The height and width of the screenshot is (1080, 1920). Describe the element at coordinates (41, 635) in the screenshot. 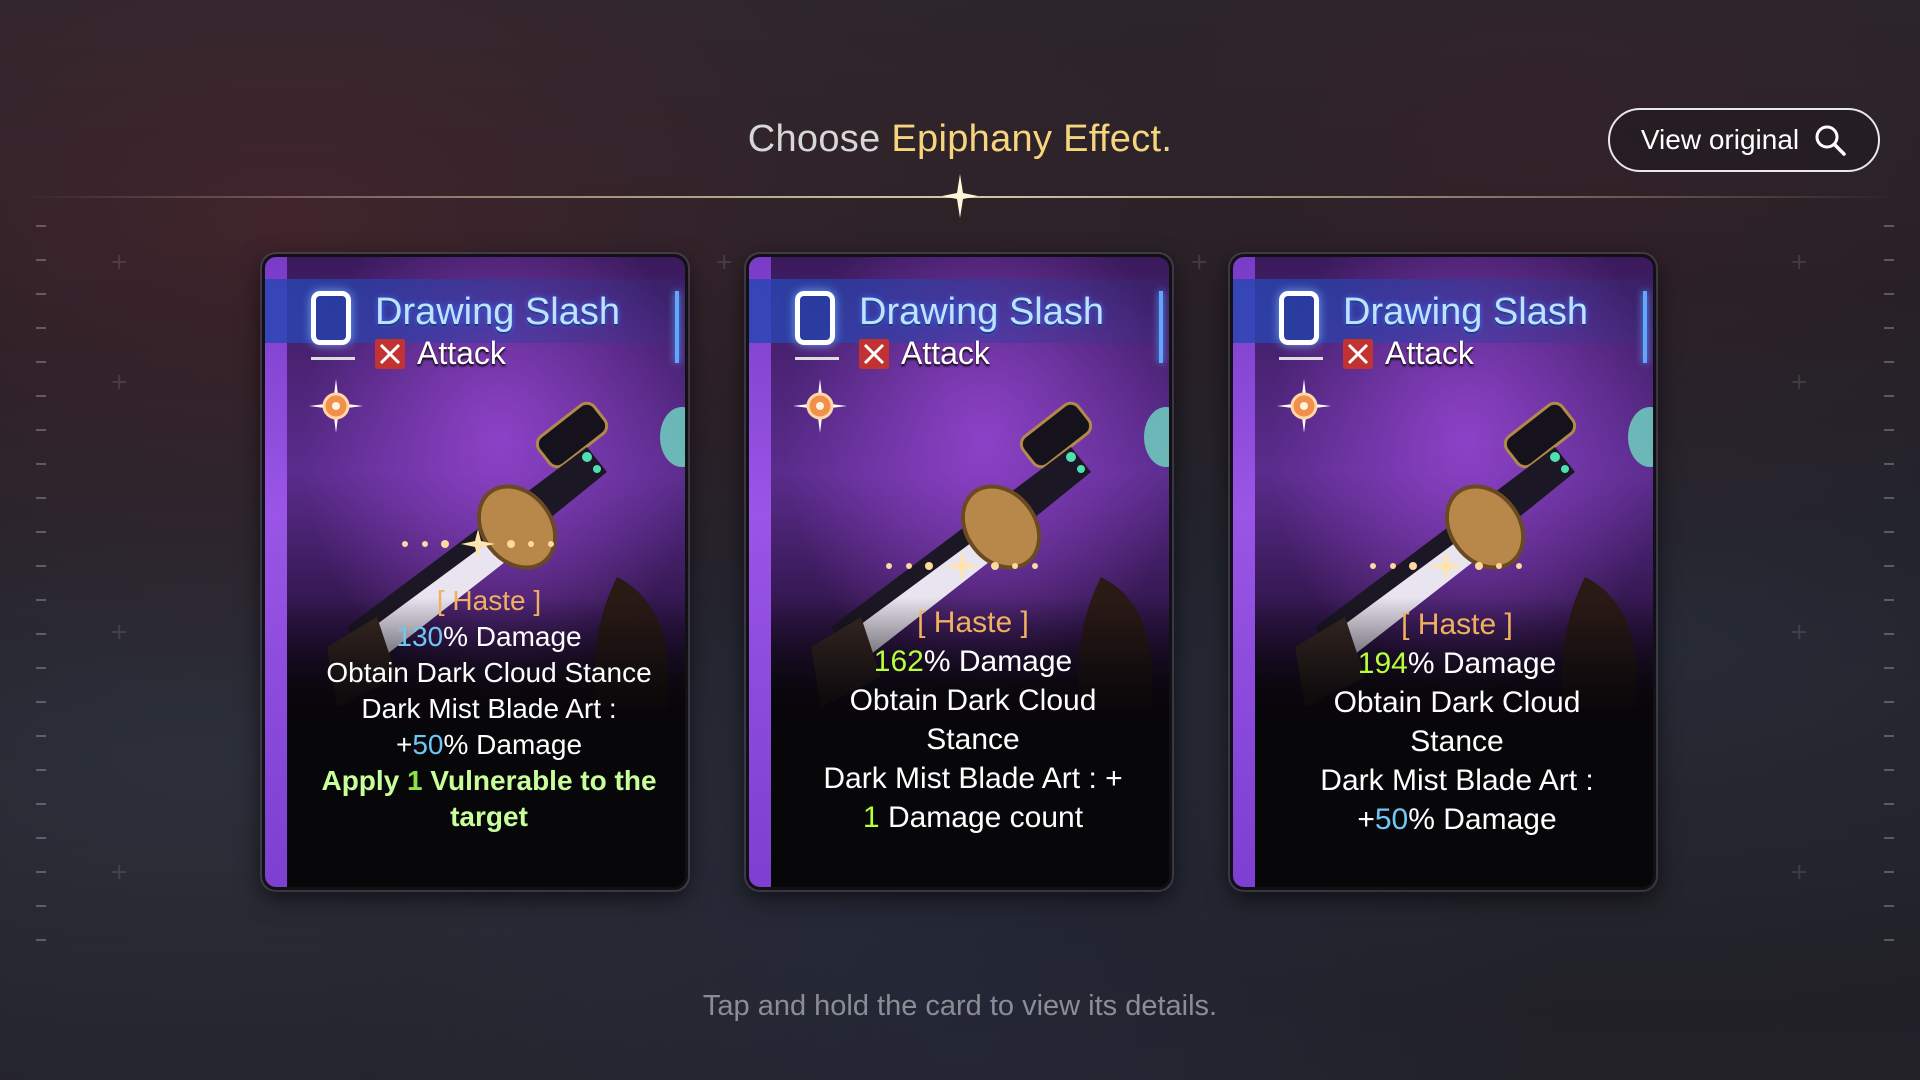

I see `left-edge-ticks` at that location.